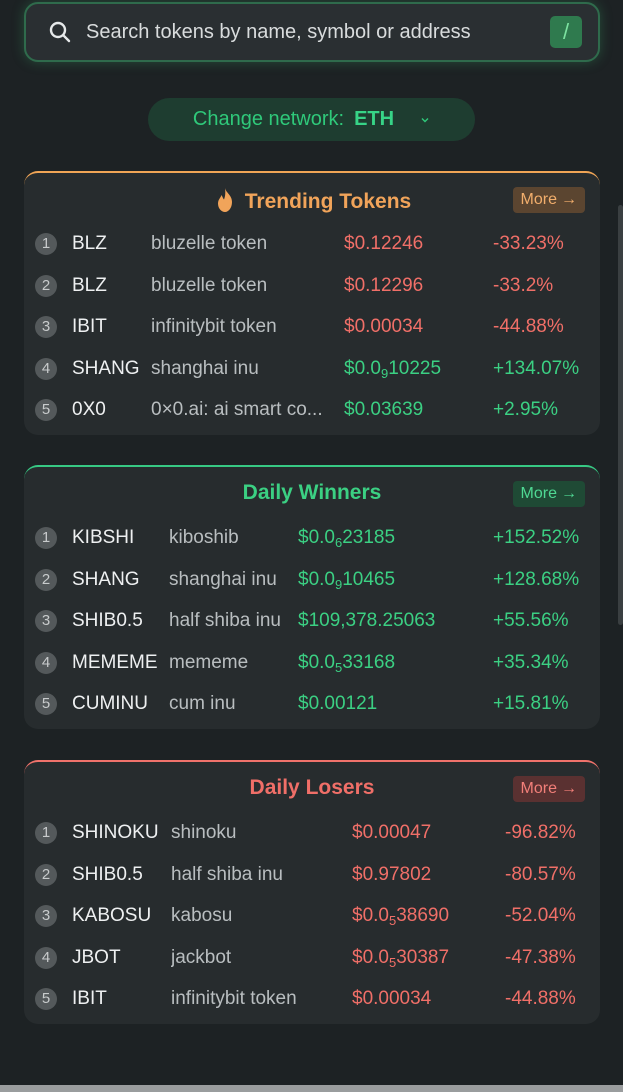  What do you see at coordinates (328, 201) in the screenshot?
I see `trending-title-text: Trending Tokens` at bounding box center [328, 201].